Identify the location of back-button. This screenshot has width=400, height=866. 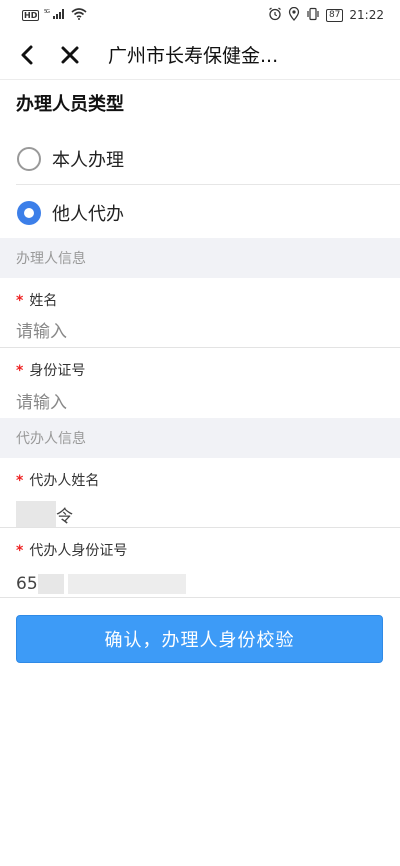
(28, 55).